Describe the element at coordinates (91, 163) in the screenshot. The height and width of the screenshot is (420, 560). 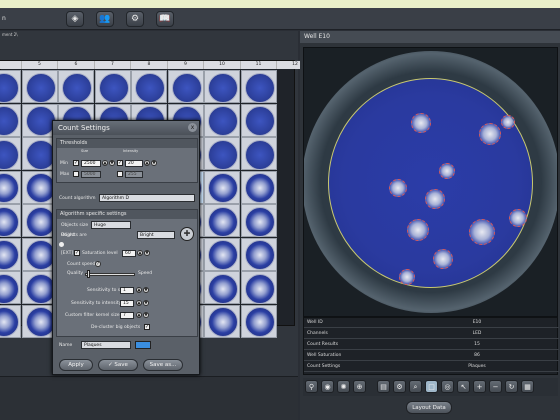
I see `min-size-input: 2500` at that location.